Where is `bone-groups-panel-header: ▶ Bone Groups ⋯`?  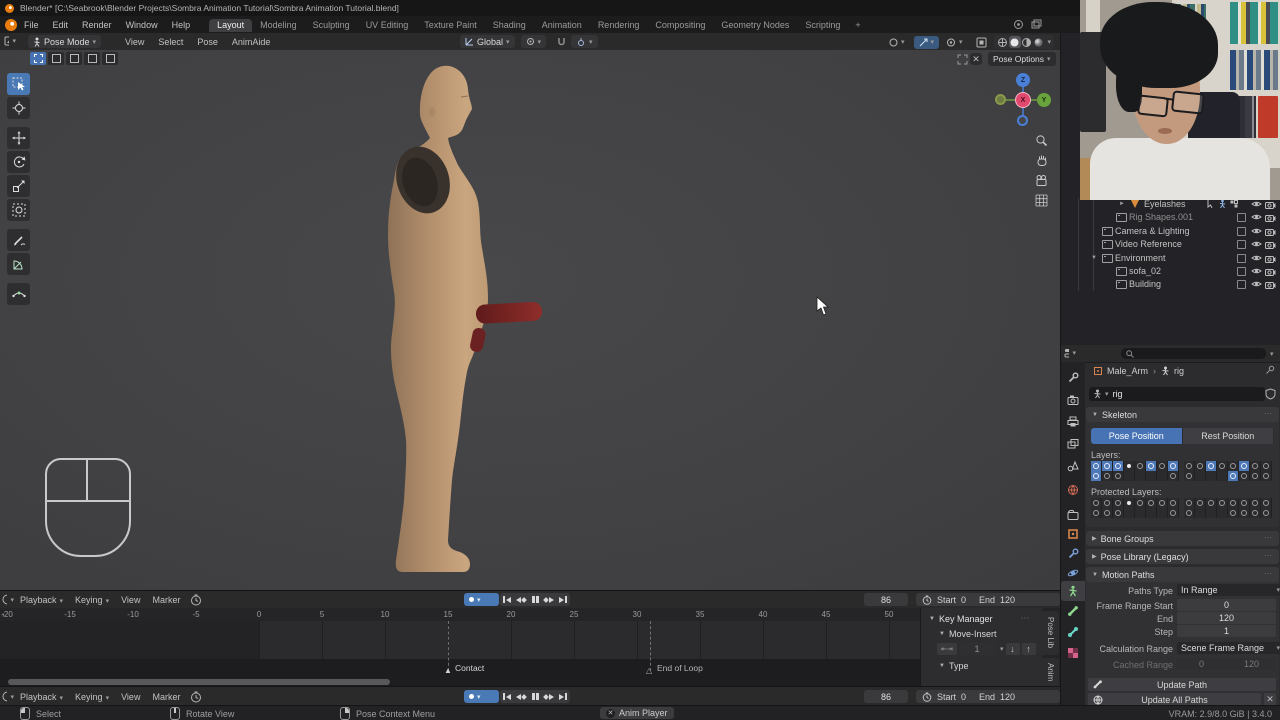 bone-groups-panel-header: ▶ Bone Groups ⋯ is located at coordinates (1182, 538).